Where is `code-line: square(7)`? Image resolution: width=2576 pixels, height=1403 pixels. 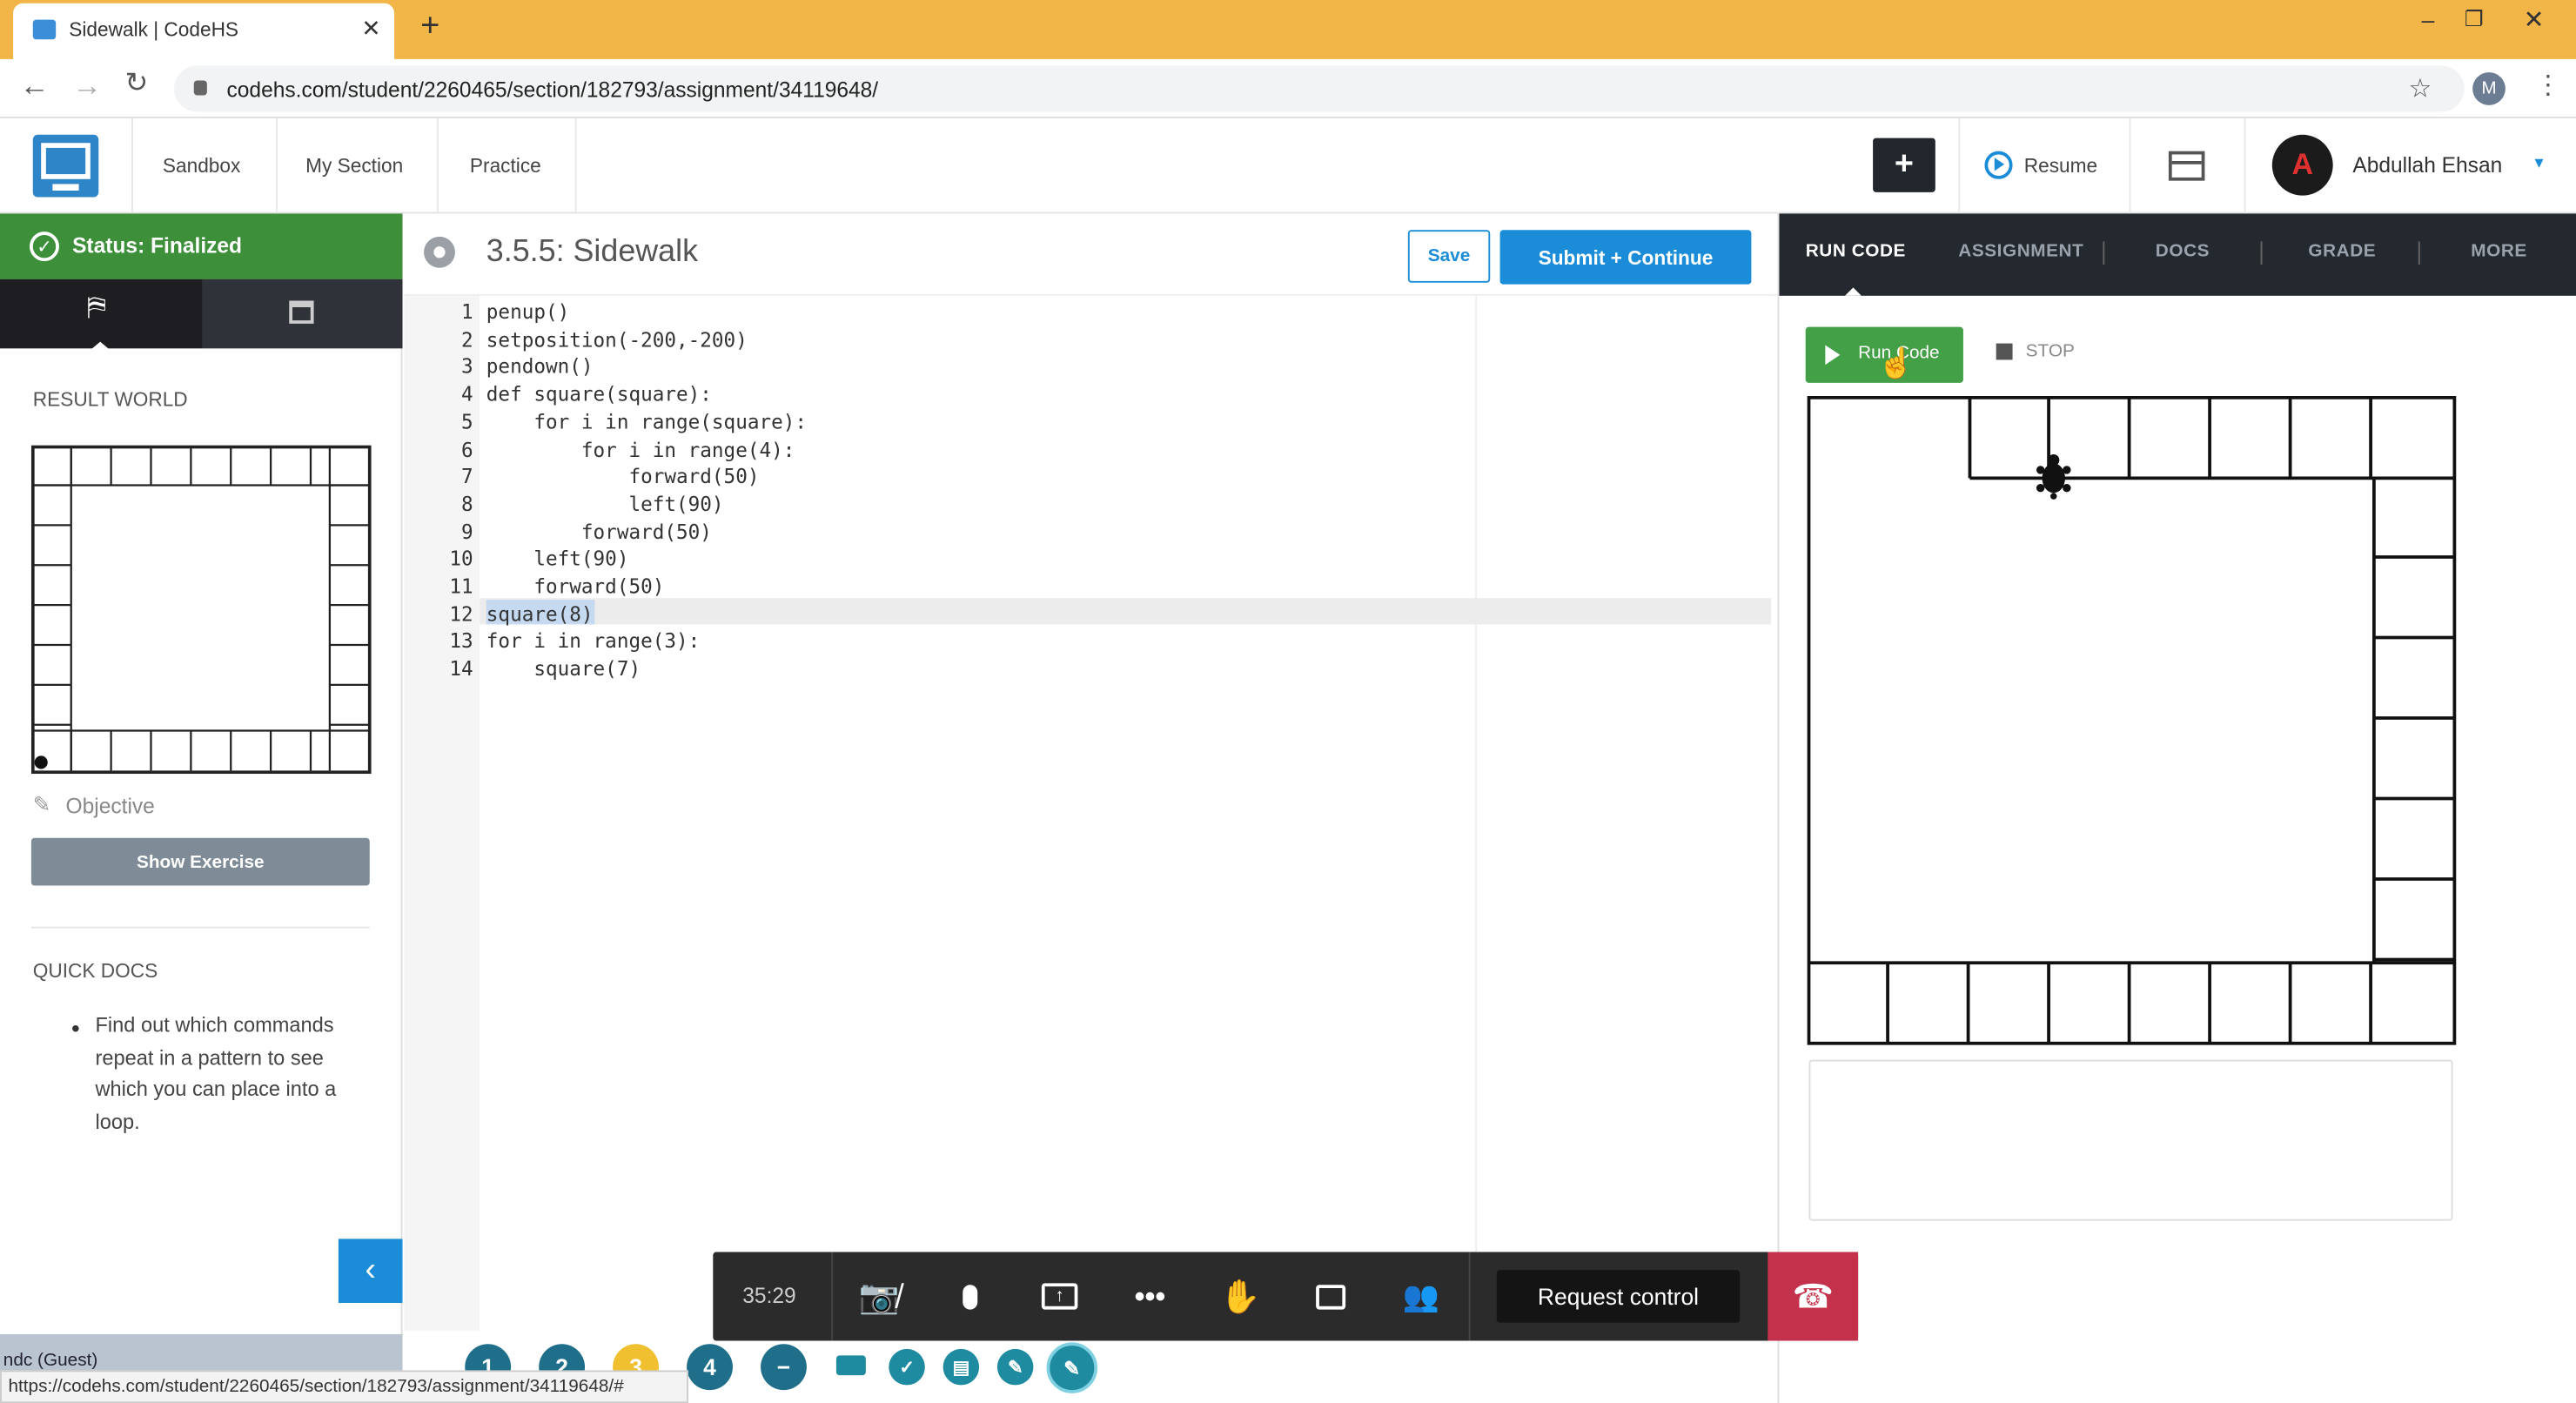
code-line: square(7) is located at coordinates (563, 669).